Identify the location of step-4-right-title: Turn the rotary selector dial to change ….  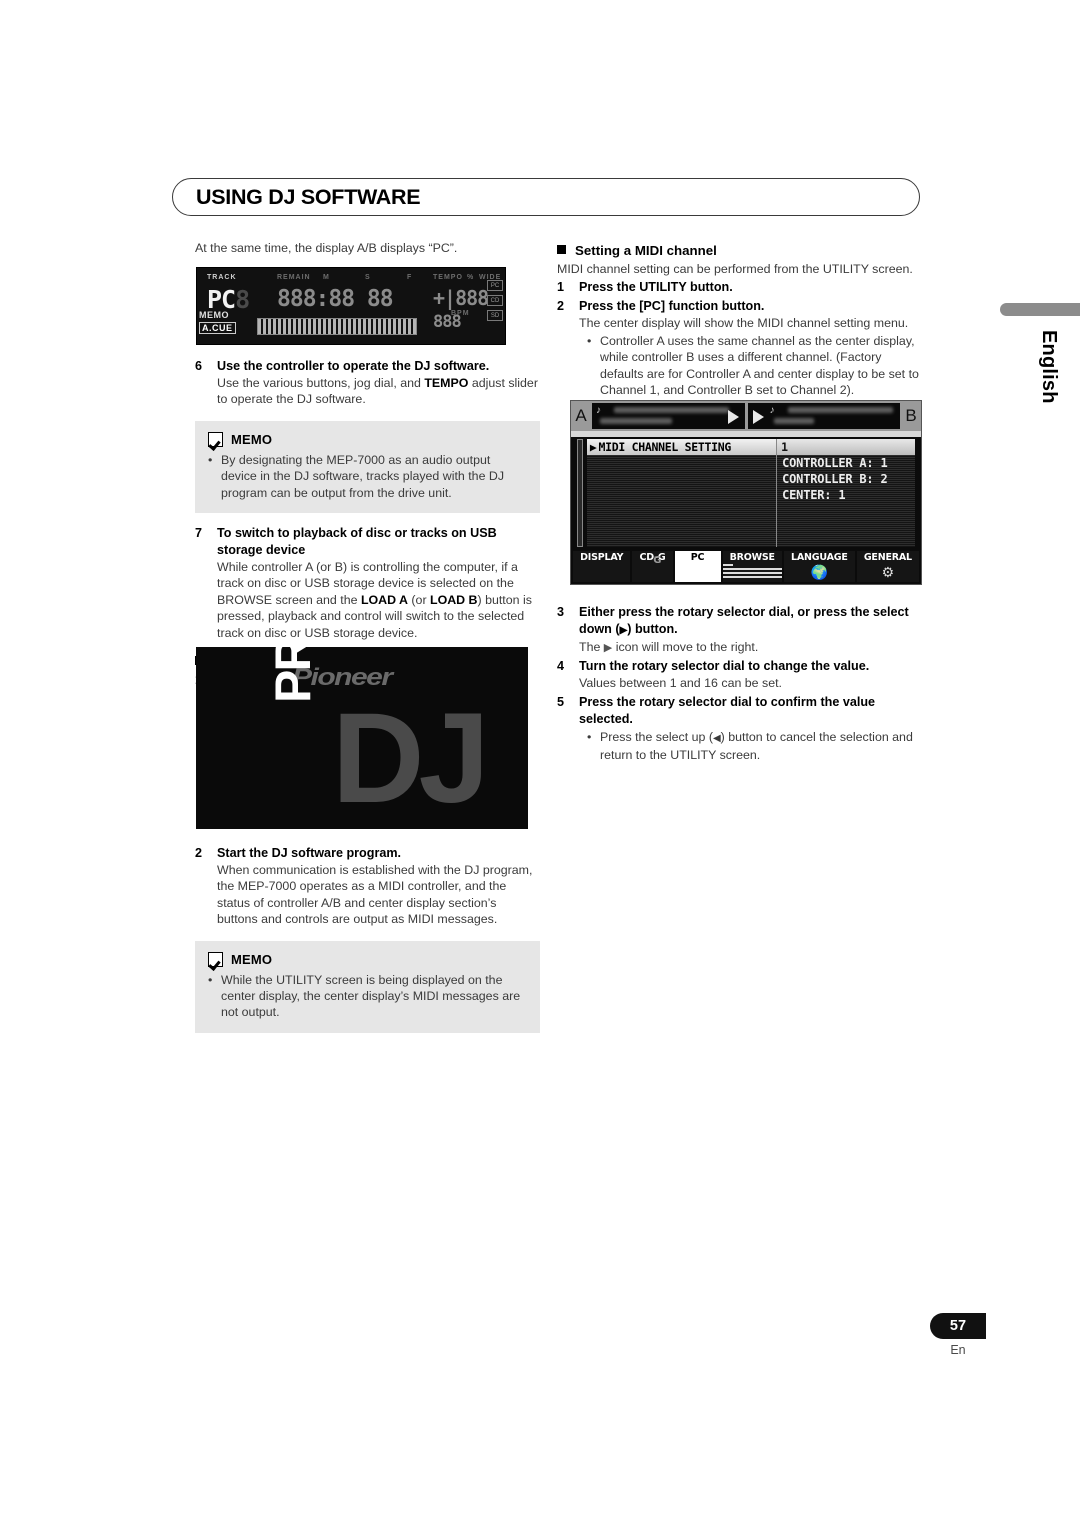
(724, 666).